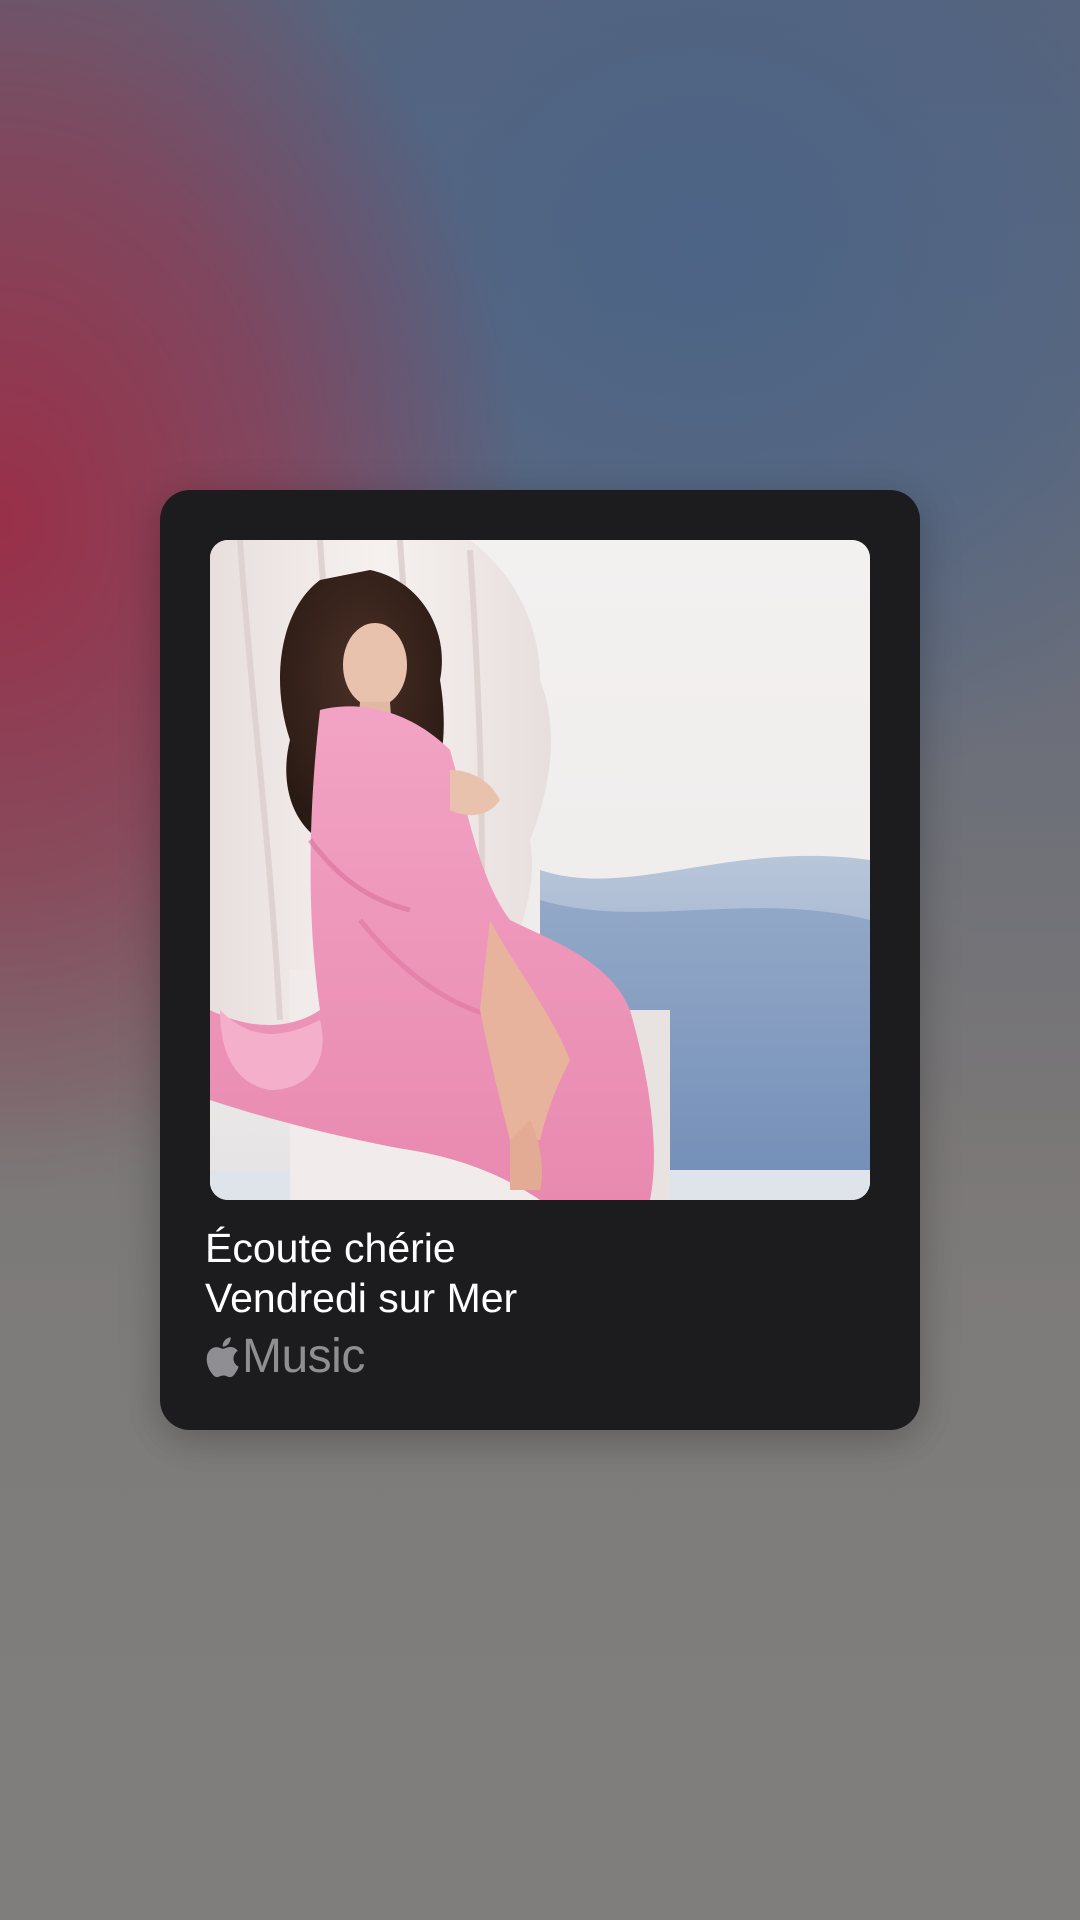 Image resolution: width=1080 pixels, height=1920 pixels. I want to click on apple-music-logo: Music, so click(284, 1357).